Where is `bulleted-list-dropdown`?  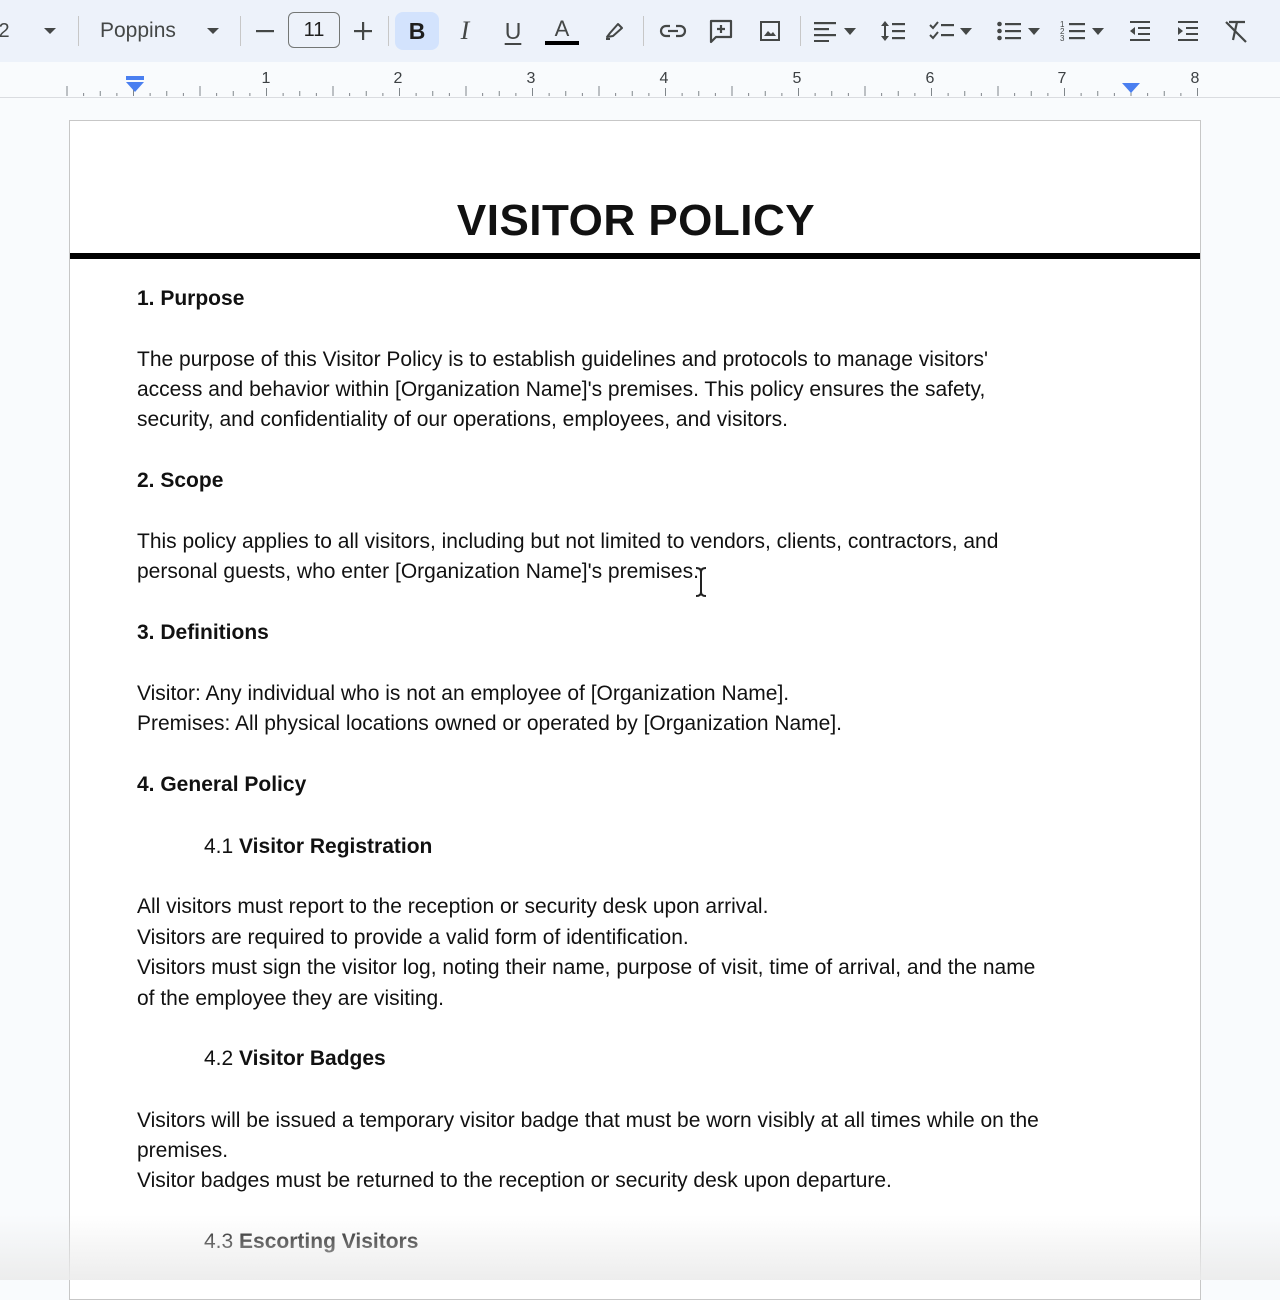
bulleted-list-dropdown is located at coordinates (1022, 31).